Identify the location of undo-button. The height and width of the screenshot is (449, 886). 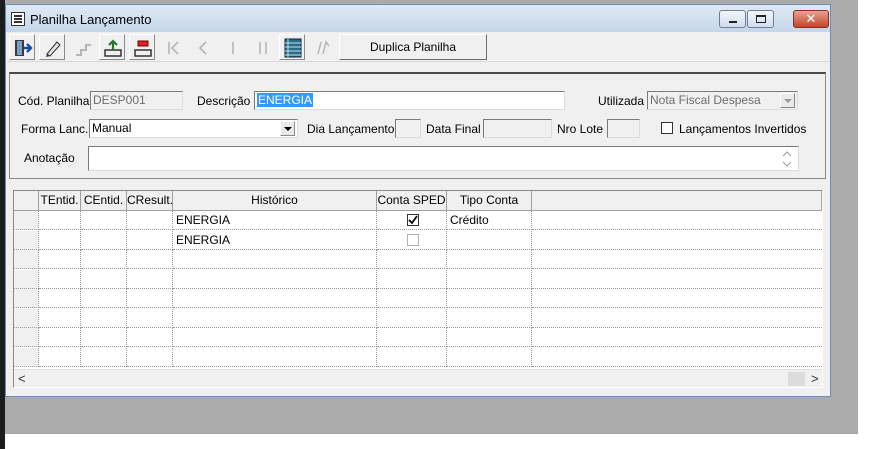
(322, 47).